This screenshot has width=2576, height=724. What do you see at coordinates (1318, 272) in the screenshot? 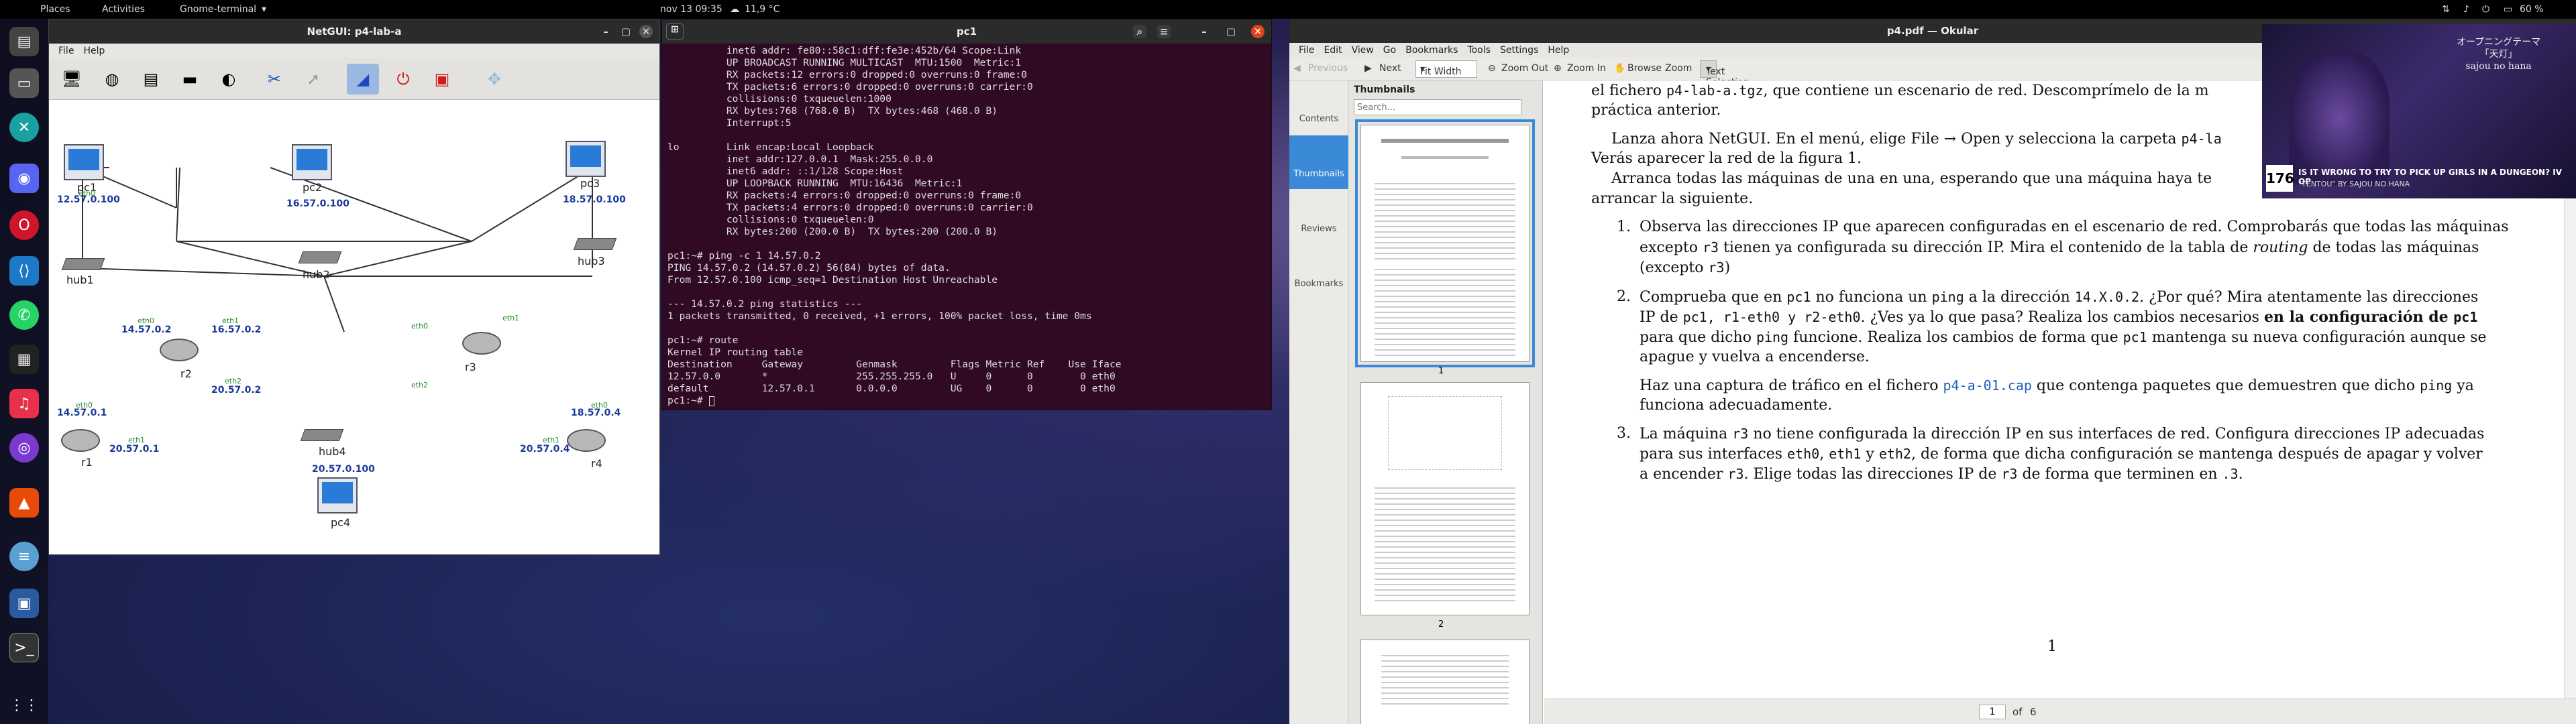
I see `tab-bookmarks: Bookmarks` at bounding box center [1318, 272].